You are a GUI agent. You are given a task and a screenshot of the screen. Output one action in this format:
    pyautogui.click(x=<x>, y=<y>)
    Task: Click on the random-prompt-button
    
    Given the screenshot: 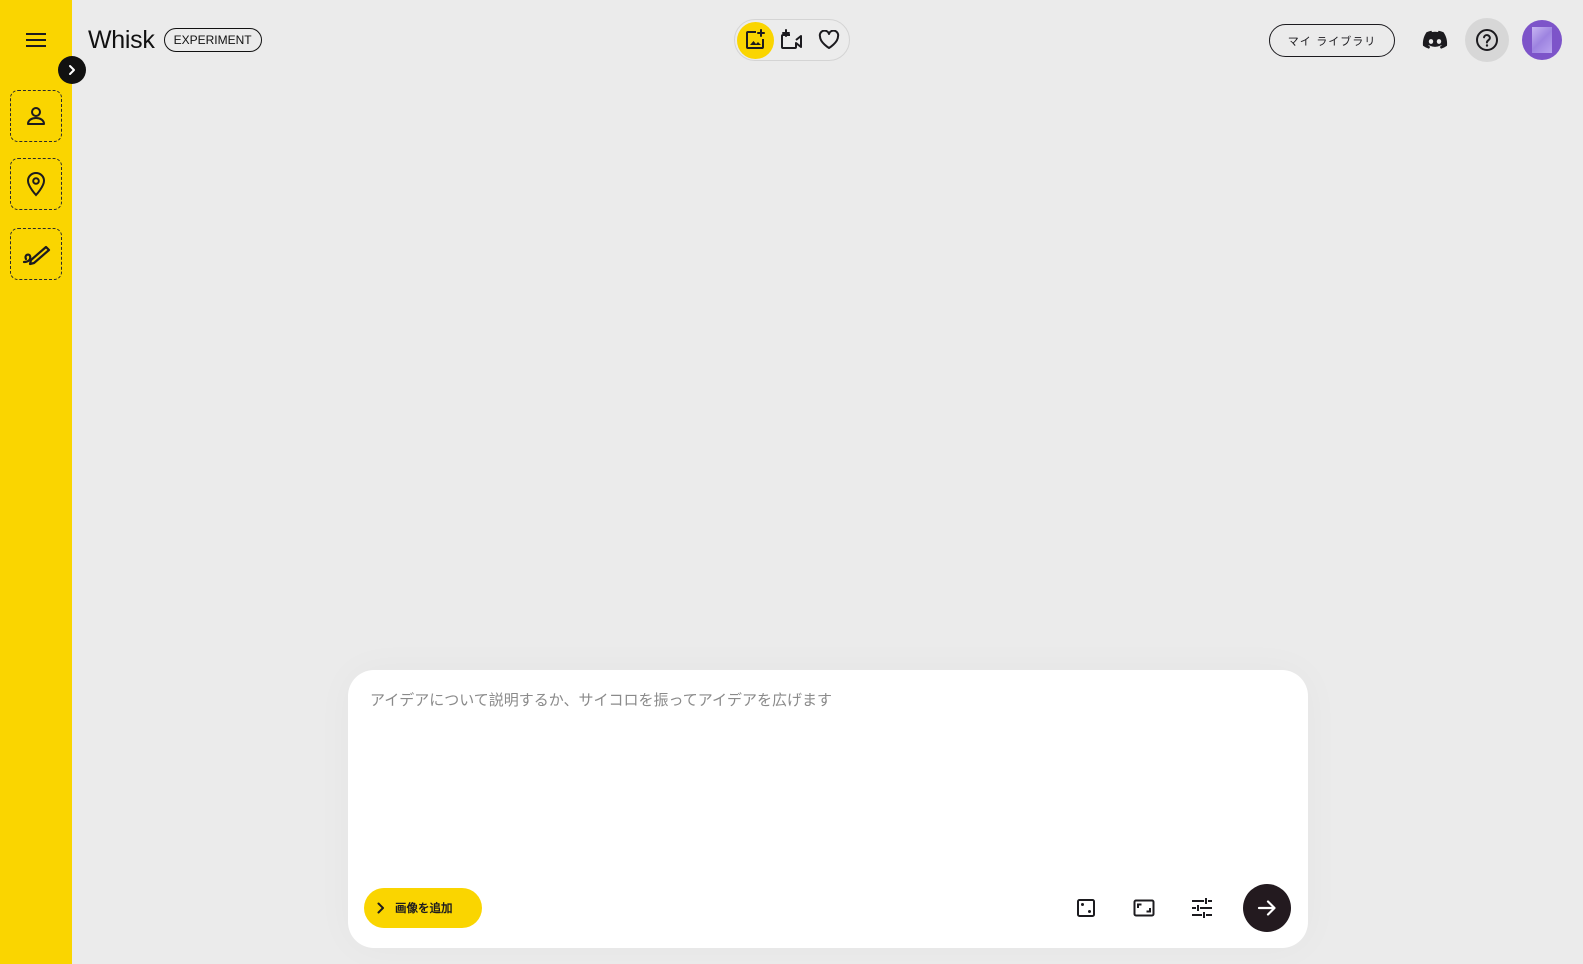 What is the action you would take?
    pyautogui.click(x=1086, y=908)
    